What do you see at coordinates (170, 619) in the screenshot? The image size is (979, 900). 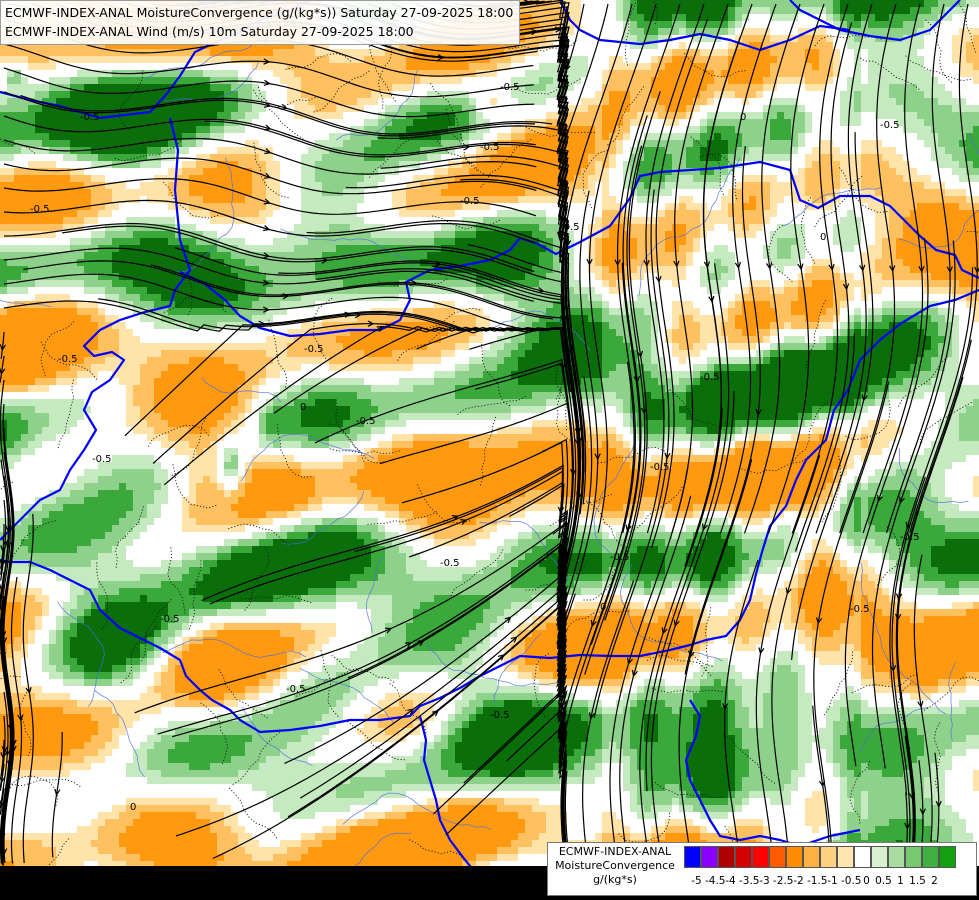 I see `contour-label: -0.5` at bounding box center [170, 619].